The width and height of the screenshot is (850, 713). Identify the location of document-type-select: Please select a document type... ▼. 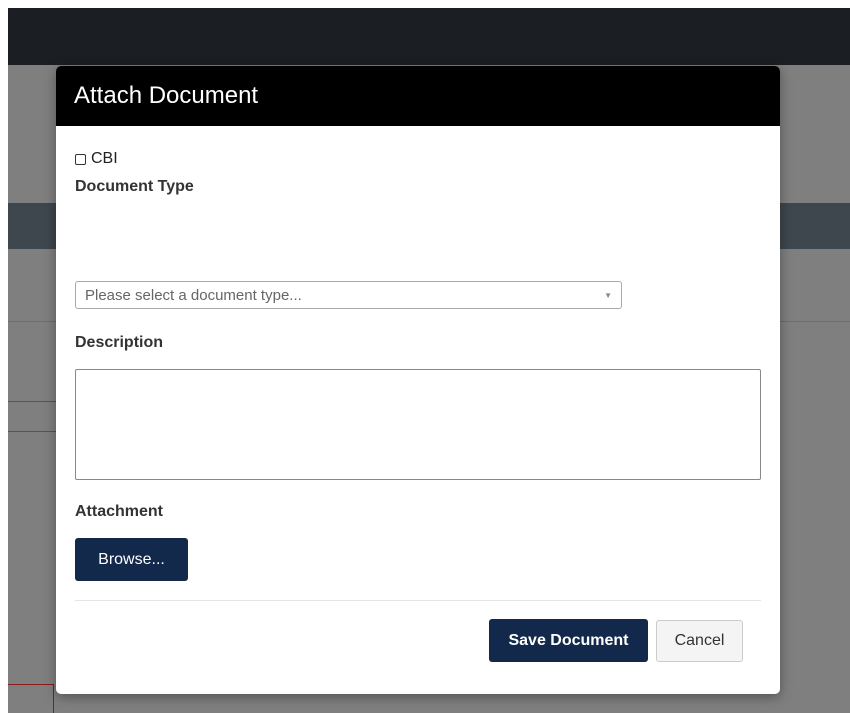
(348, 295).